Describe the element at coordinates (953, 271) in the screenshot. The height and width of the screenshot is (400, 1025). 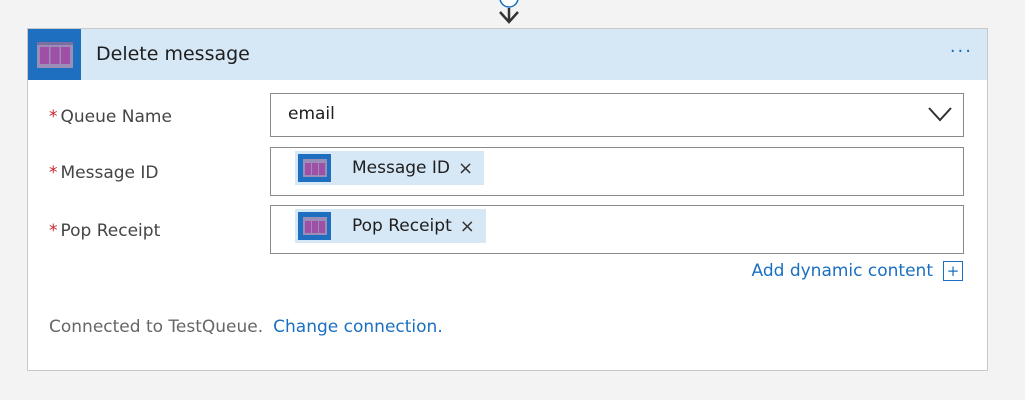
I see `plus-icon: +` at that location.